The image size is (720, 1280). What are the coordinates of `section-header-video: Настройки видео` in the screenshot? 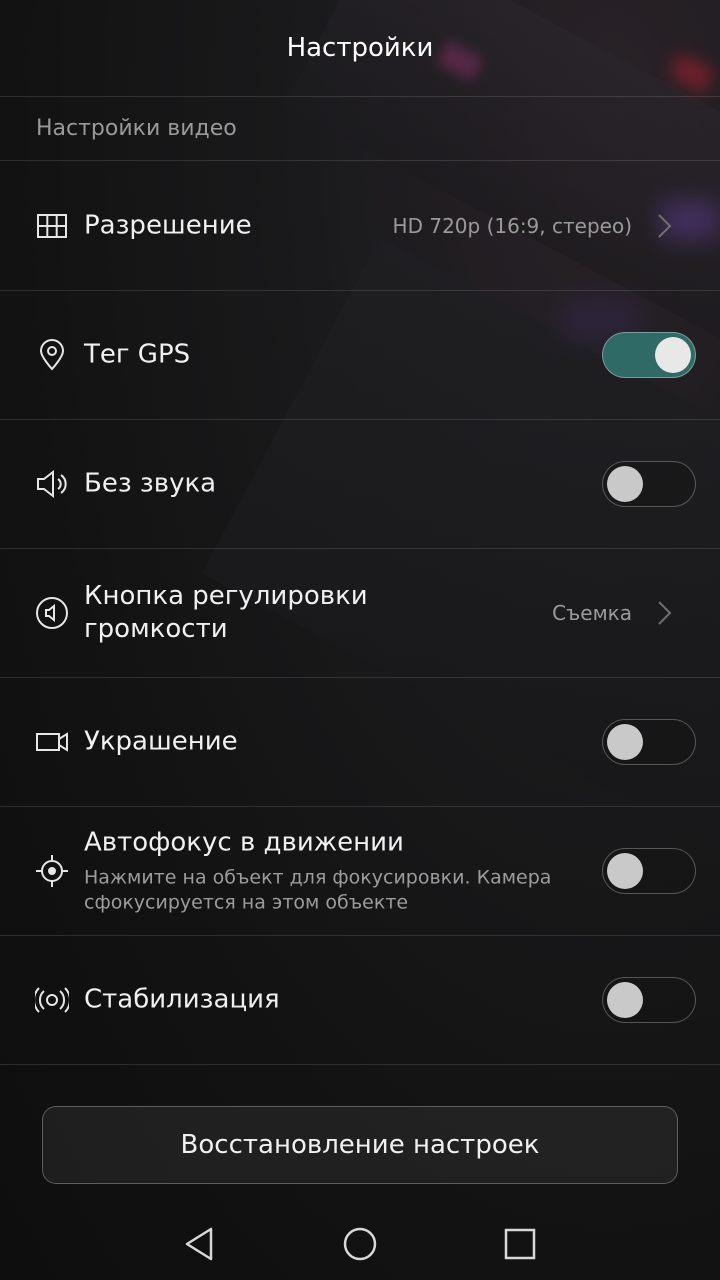 It's located at (360, 129).